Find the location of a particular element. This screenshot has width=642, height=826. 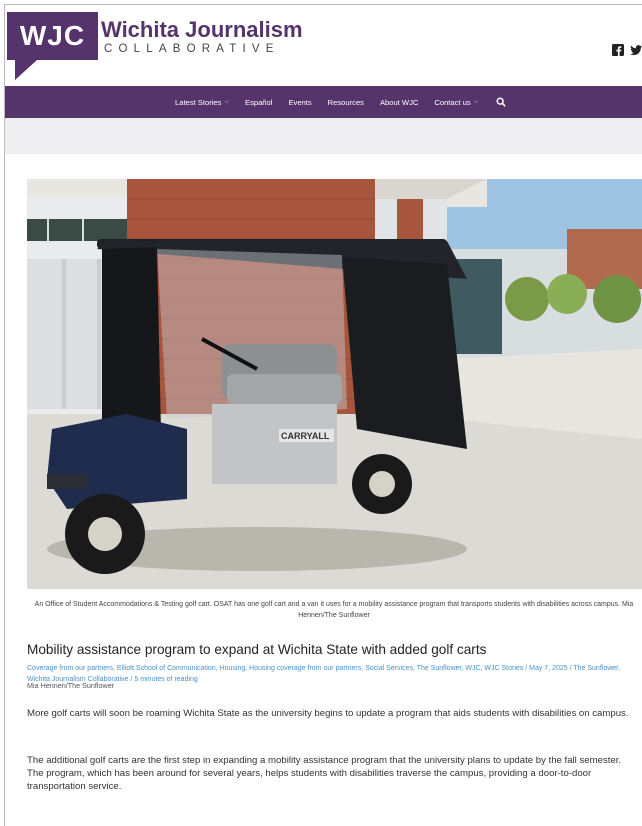

site-subtitle: COLLABORATIVE is located at coordinates (192, 49).